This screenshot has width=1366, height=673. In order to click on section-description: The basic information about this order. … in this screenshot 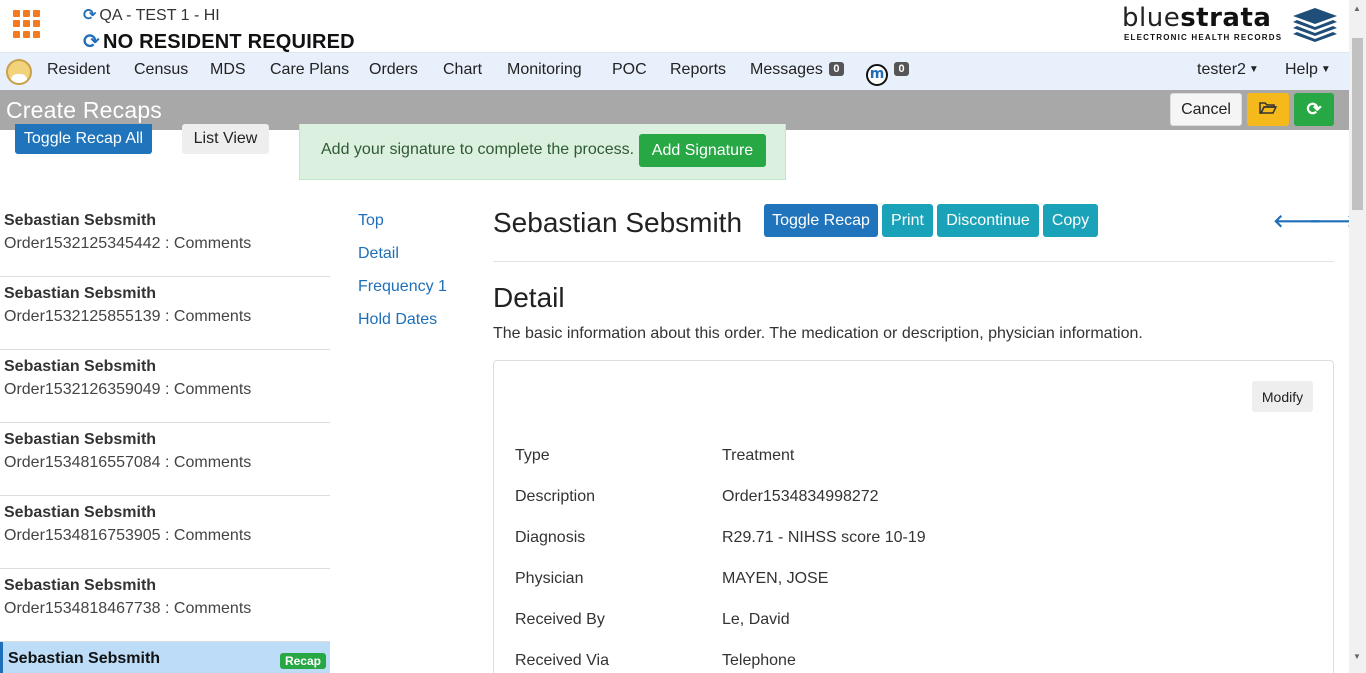, I will do `click(818, 333)`.